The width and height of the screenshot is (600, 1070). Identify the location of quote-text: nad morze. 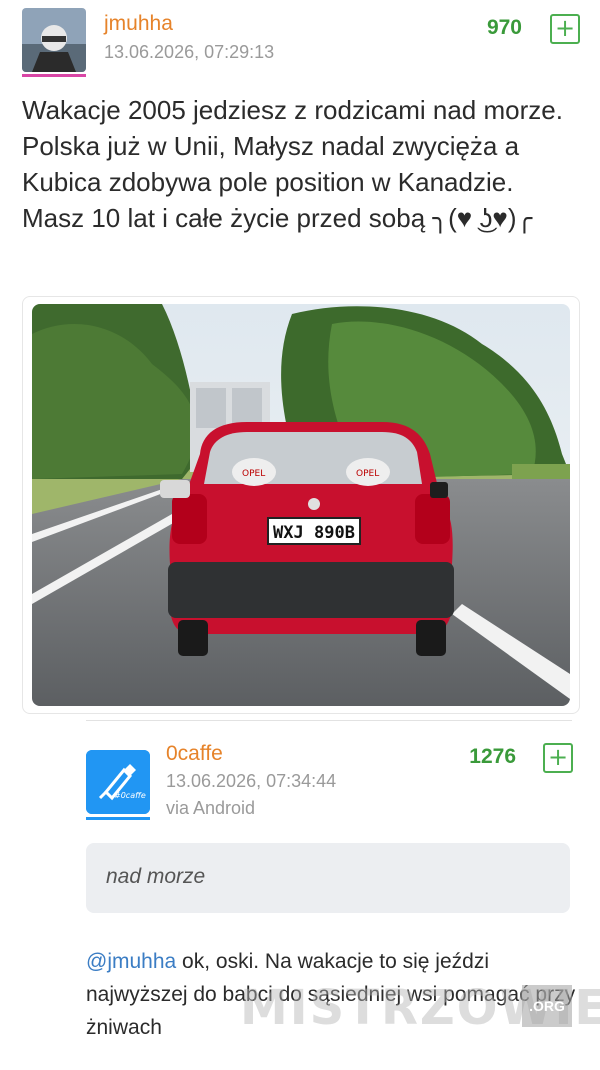
(156, 876).